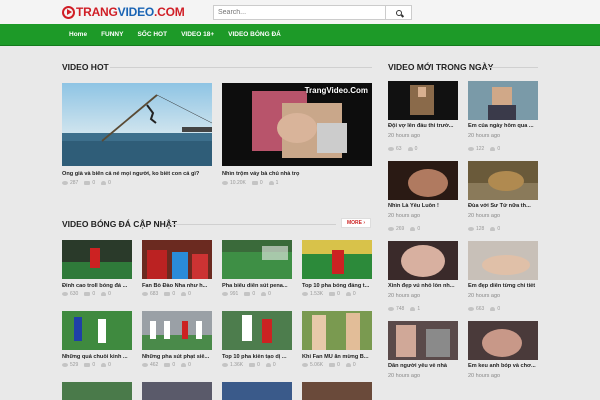 The width and height of the screenshot is (600, 400). Describe the element at coordinates (78, 35) in the screenshot. I see `nav-home: Home` at that location.